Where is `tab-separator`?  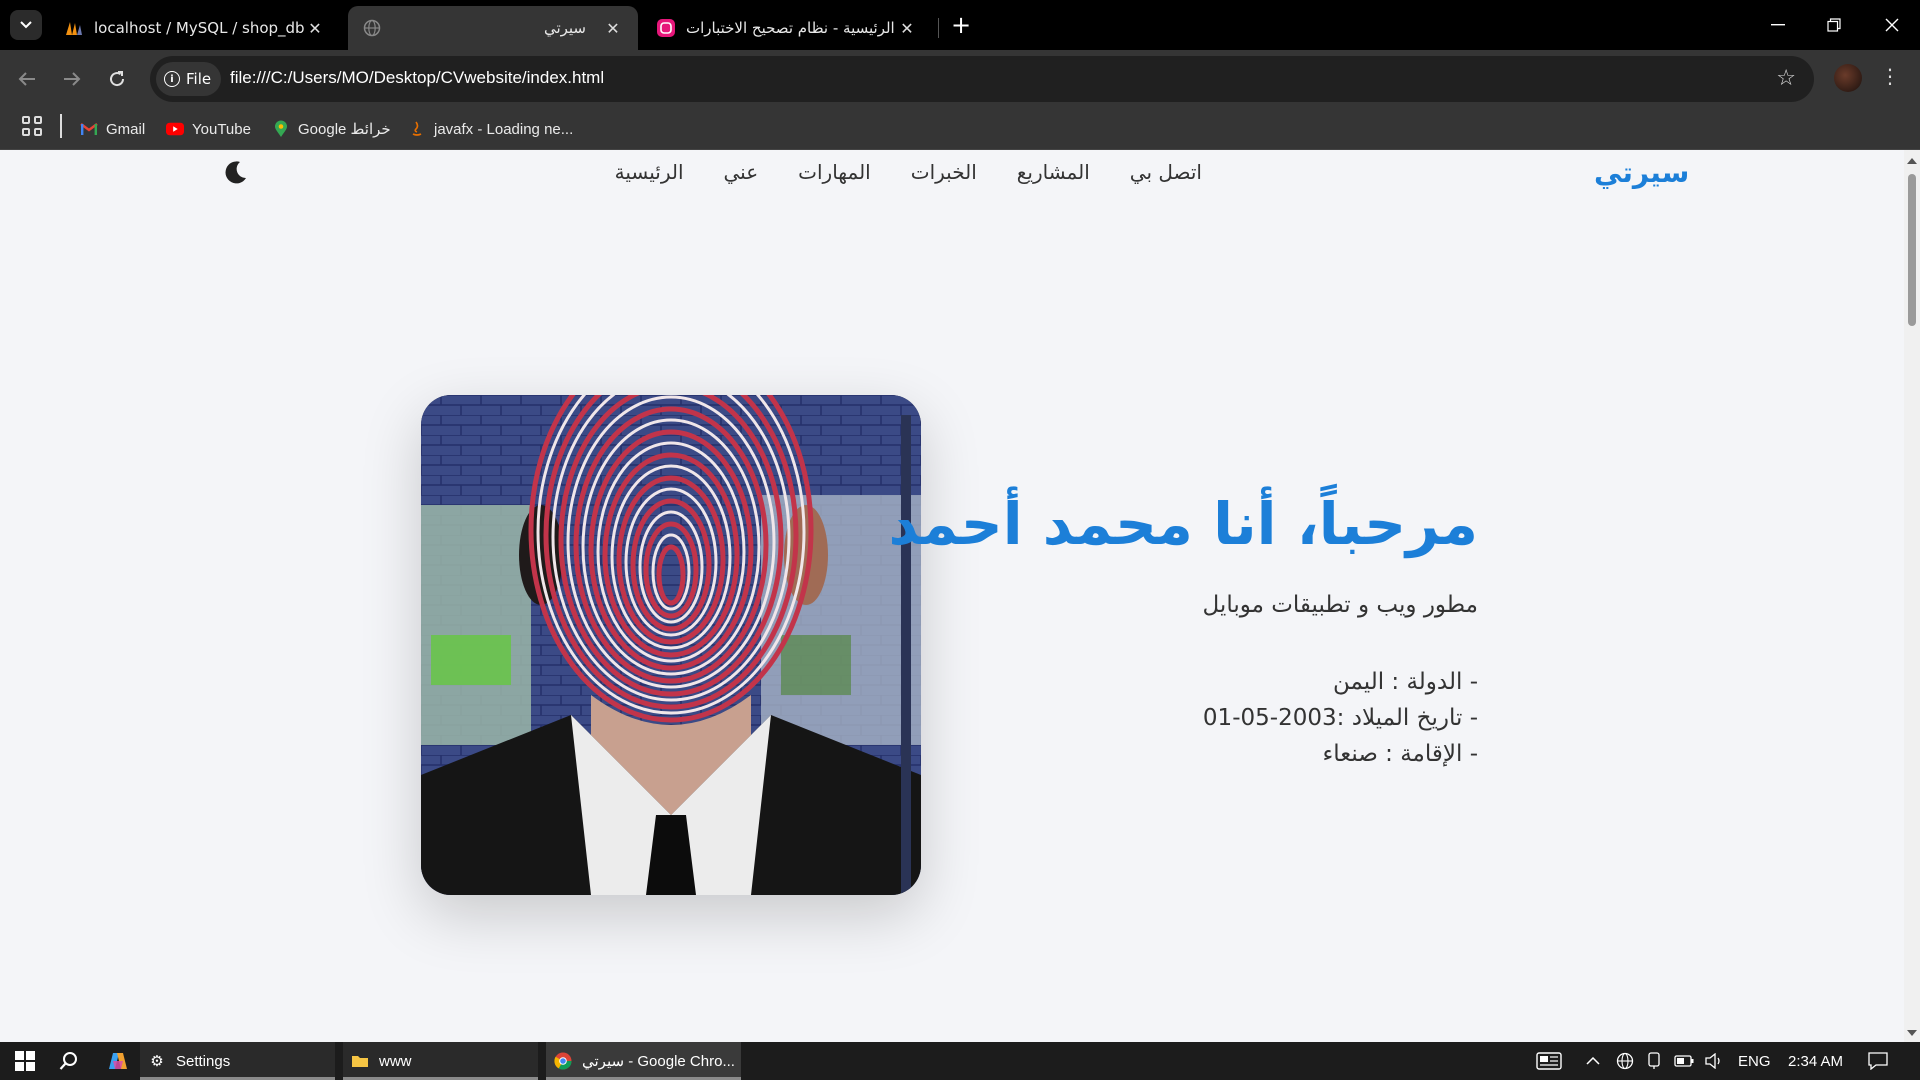 tab-separator is located at coordinates (938, 28).